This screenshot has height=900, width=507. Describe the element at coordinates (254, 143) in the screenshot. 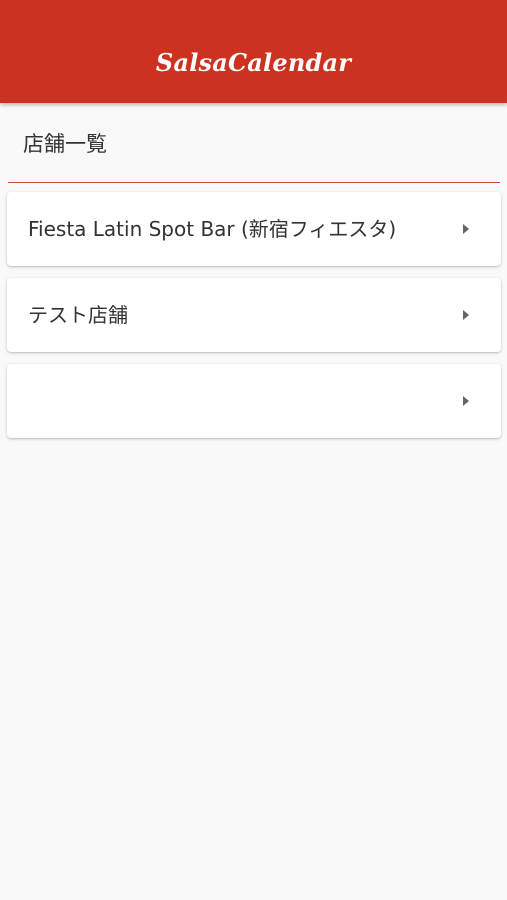

I see `section-header: 店舗一覧` at that location.